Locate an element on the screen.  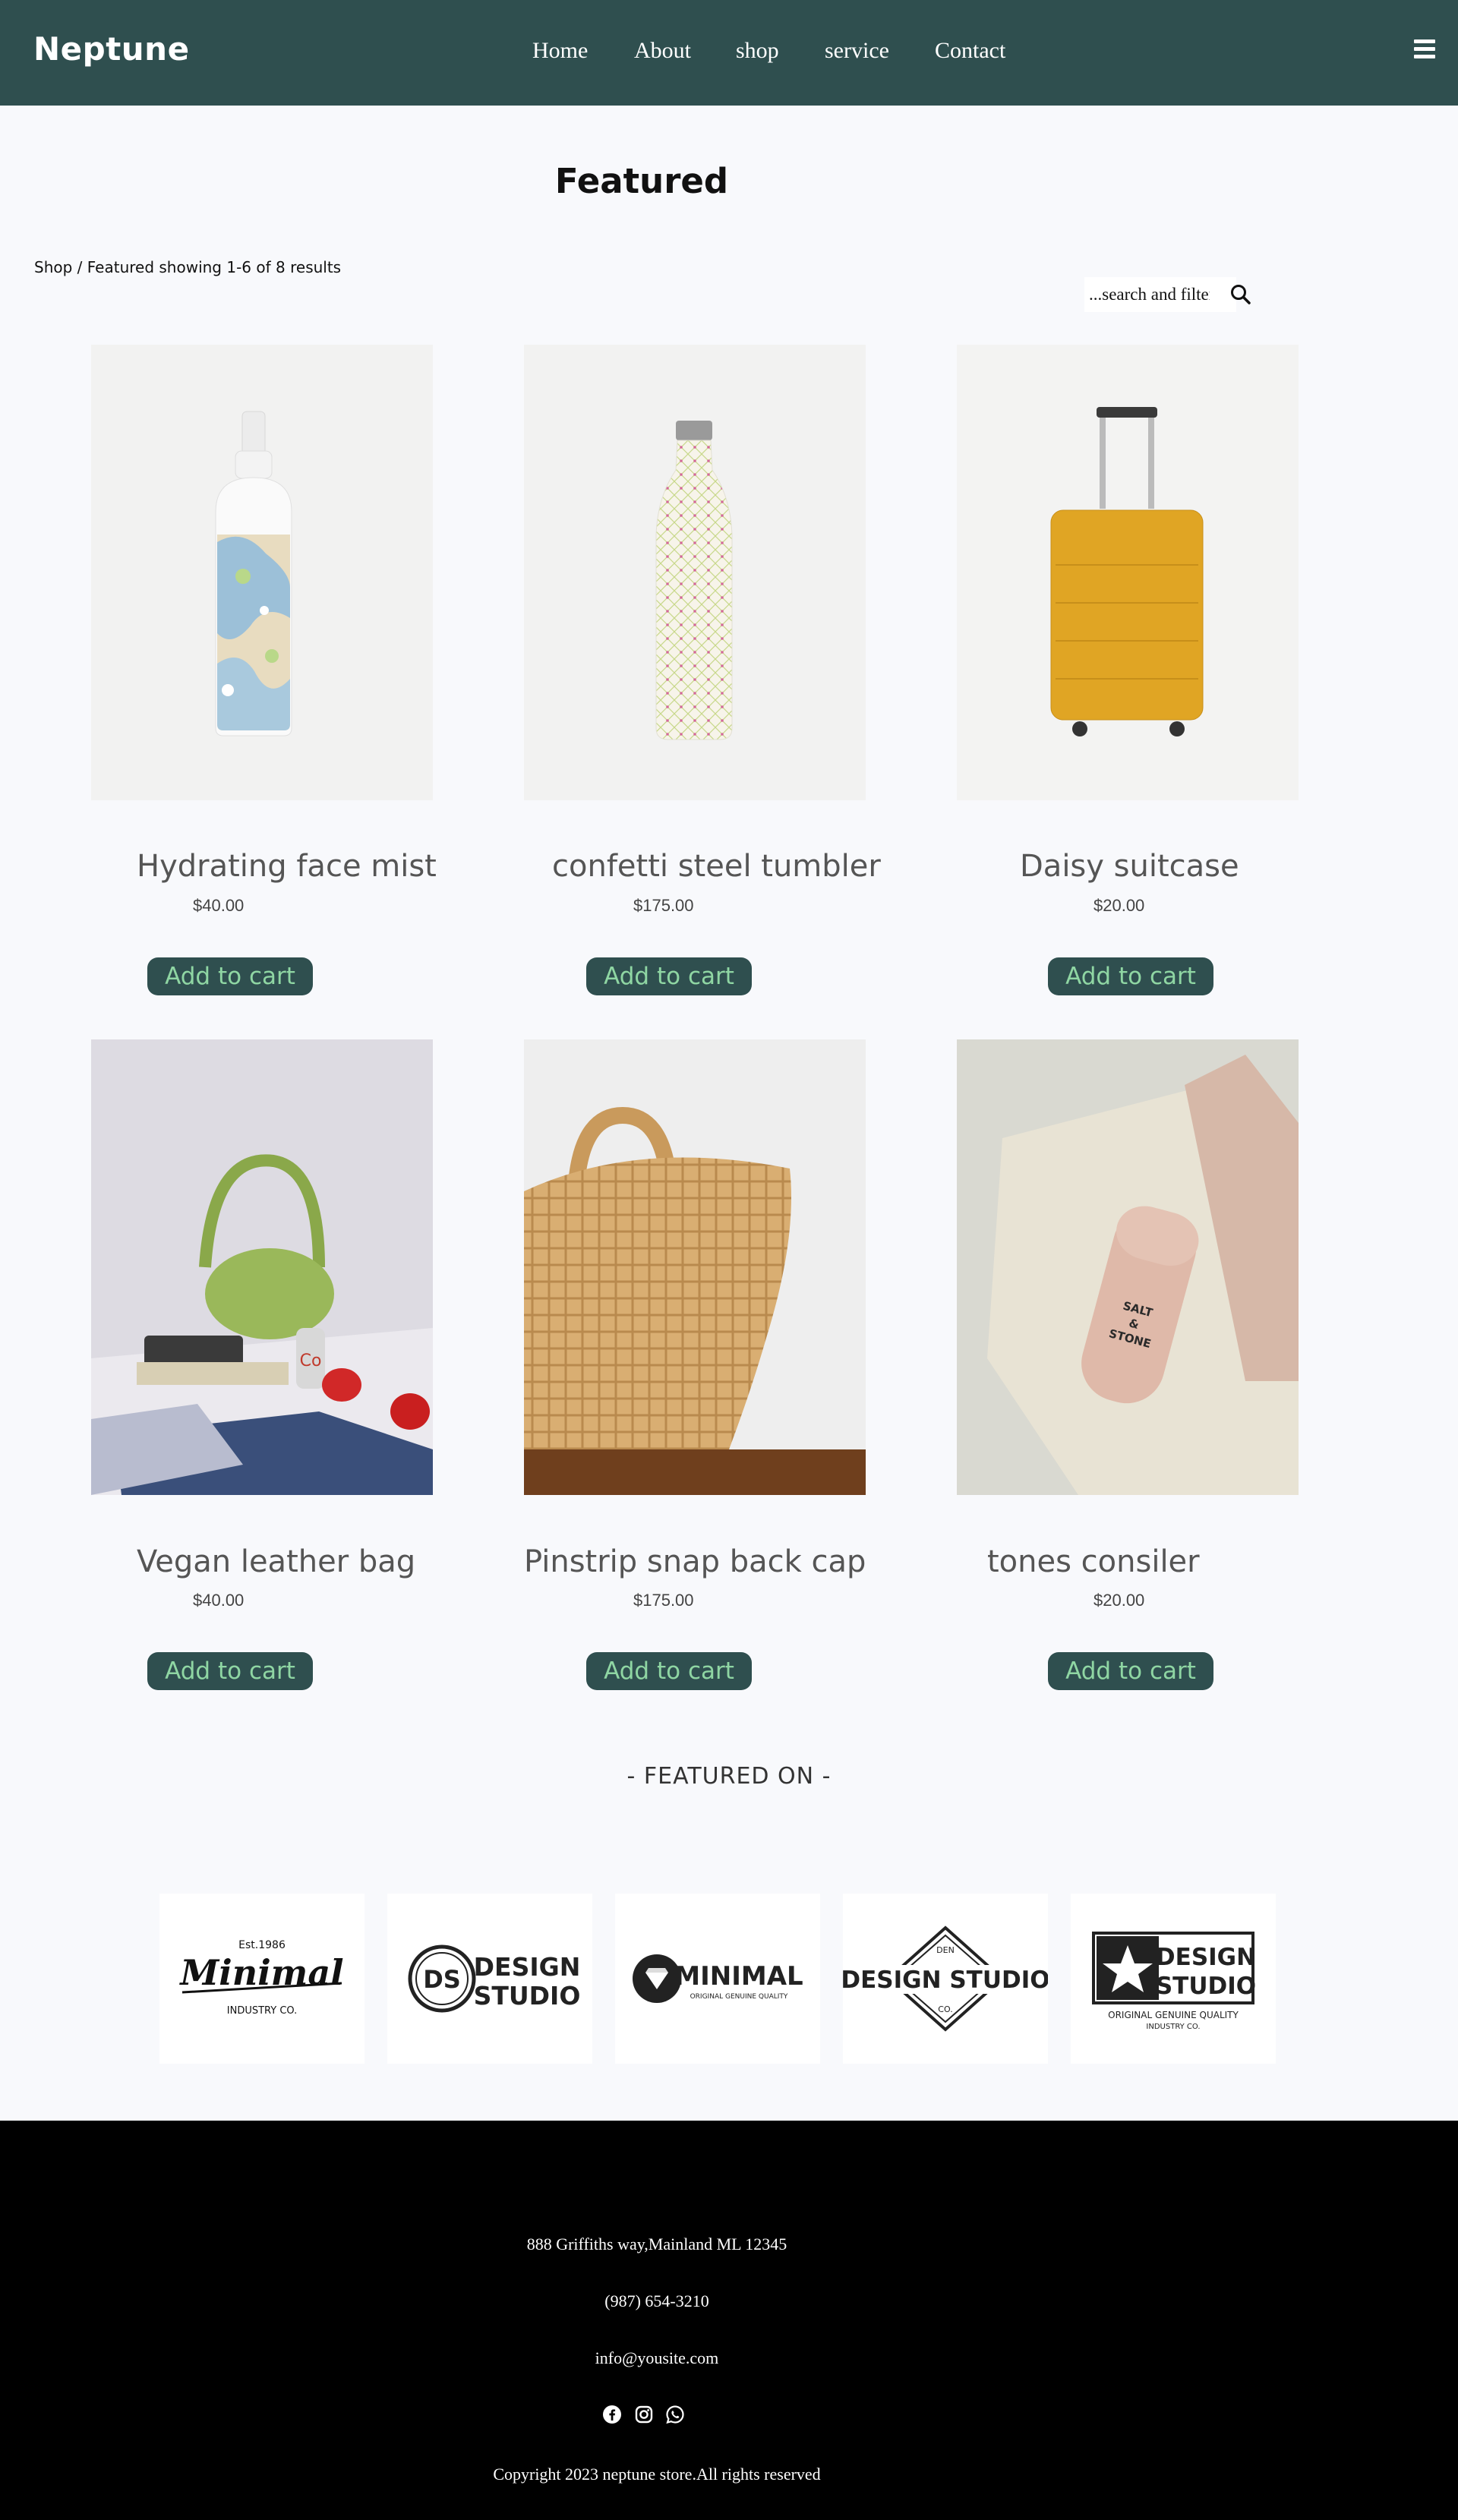
footer-address: 888 Griffiths way,Mainland ML 12345 is located at coordinates (656, 2244).